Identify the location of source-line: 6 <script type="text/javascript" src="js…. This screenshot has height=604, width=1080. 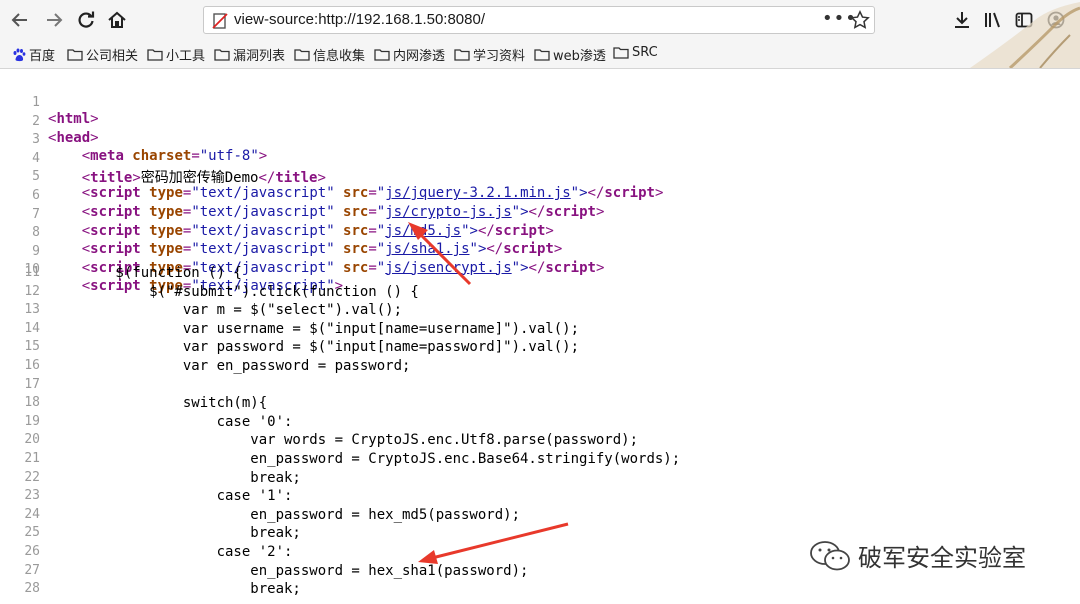
(302, 196).